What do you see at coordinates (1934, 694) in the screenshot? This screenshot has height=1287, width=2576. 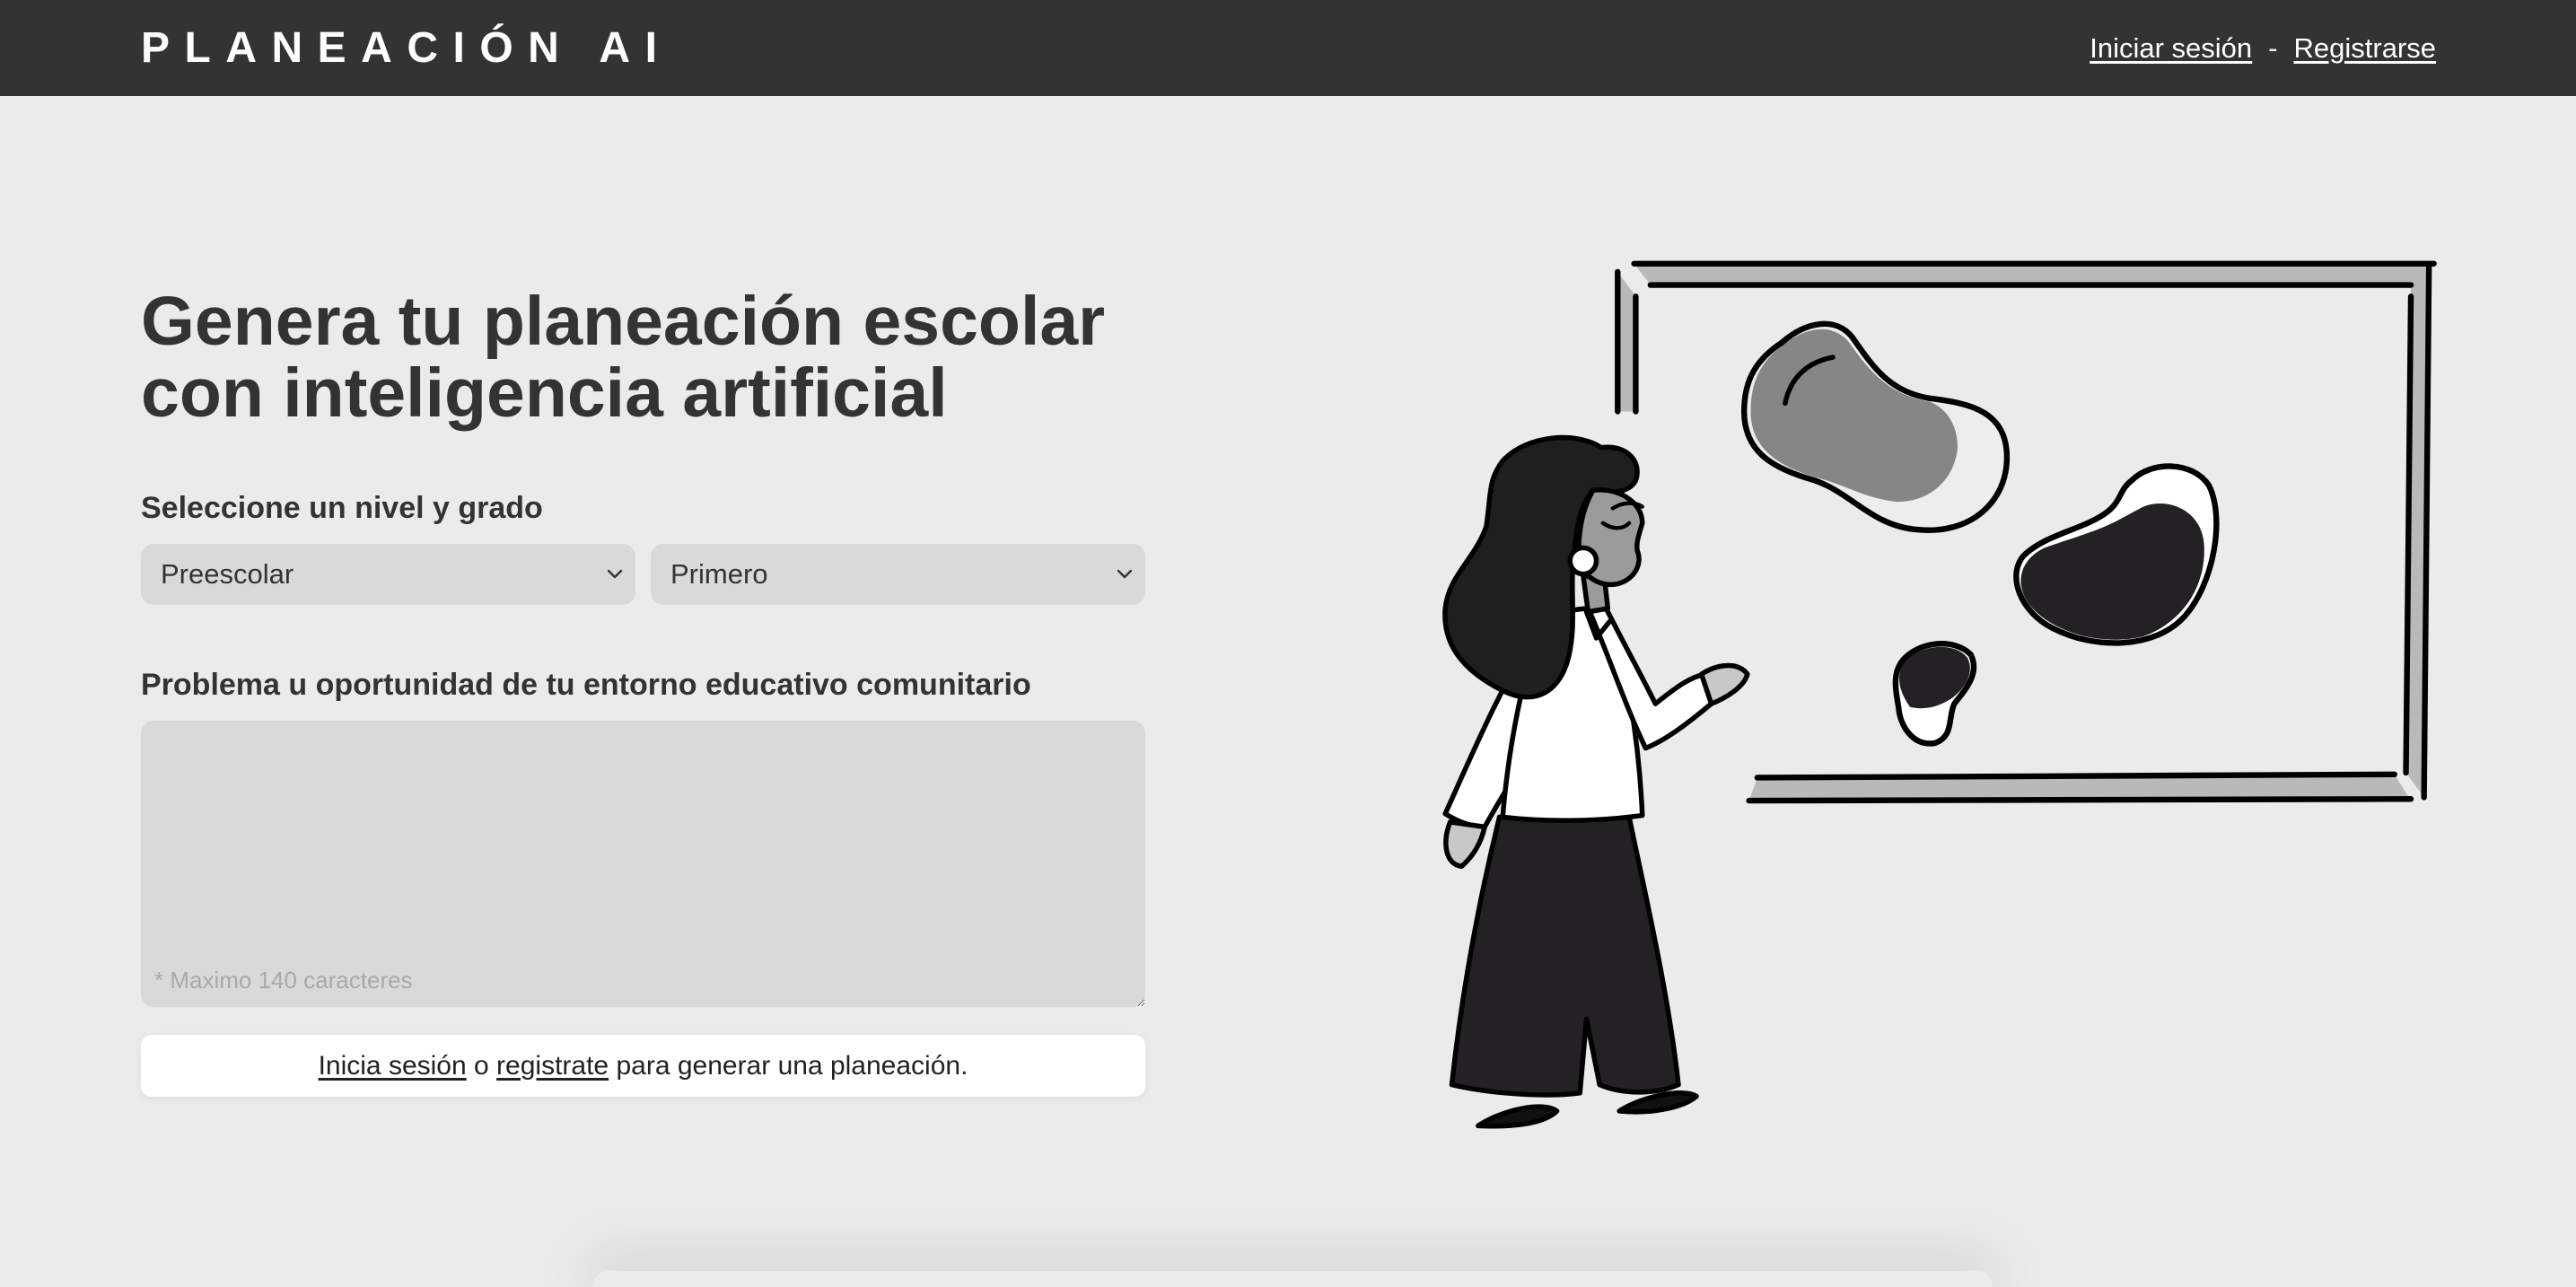 I see `board-blob-small` at bounding box center [1934, 694].